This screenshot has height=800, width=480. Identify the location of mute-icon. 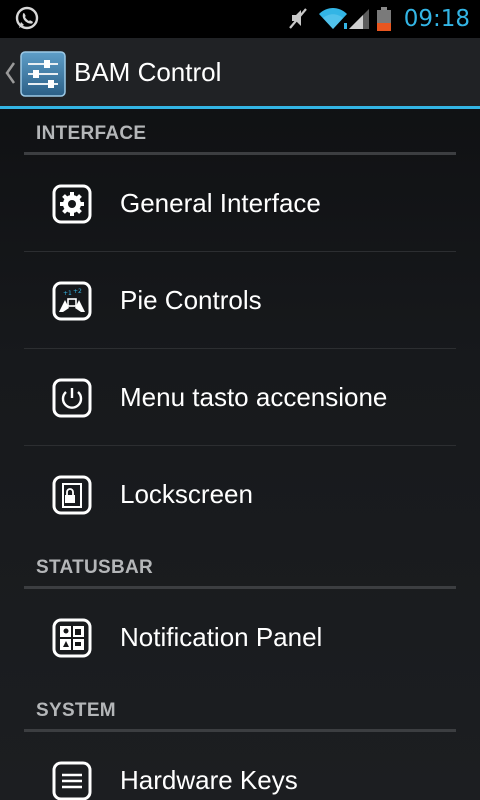
(298, 19).